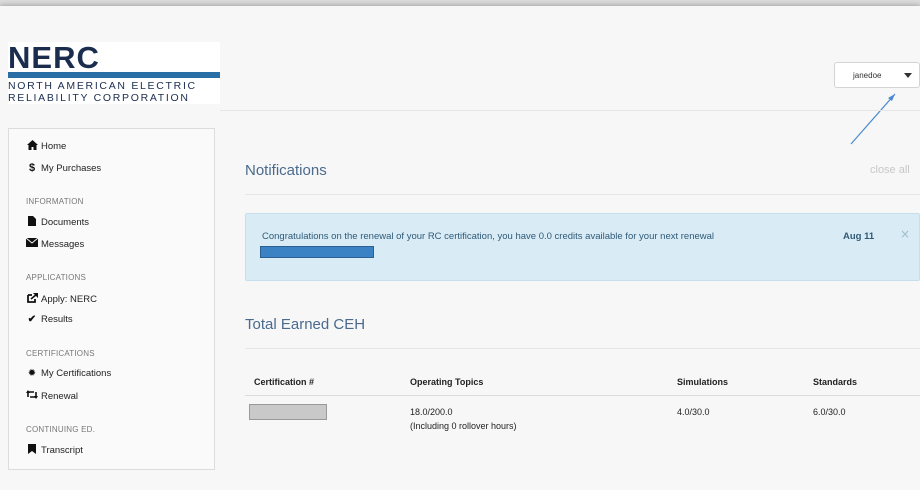 This screenshot has height=490, width=920. I want to click on cell-operating-topics: 18.0/200.0, so click(431, 412).